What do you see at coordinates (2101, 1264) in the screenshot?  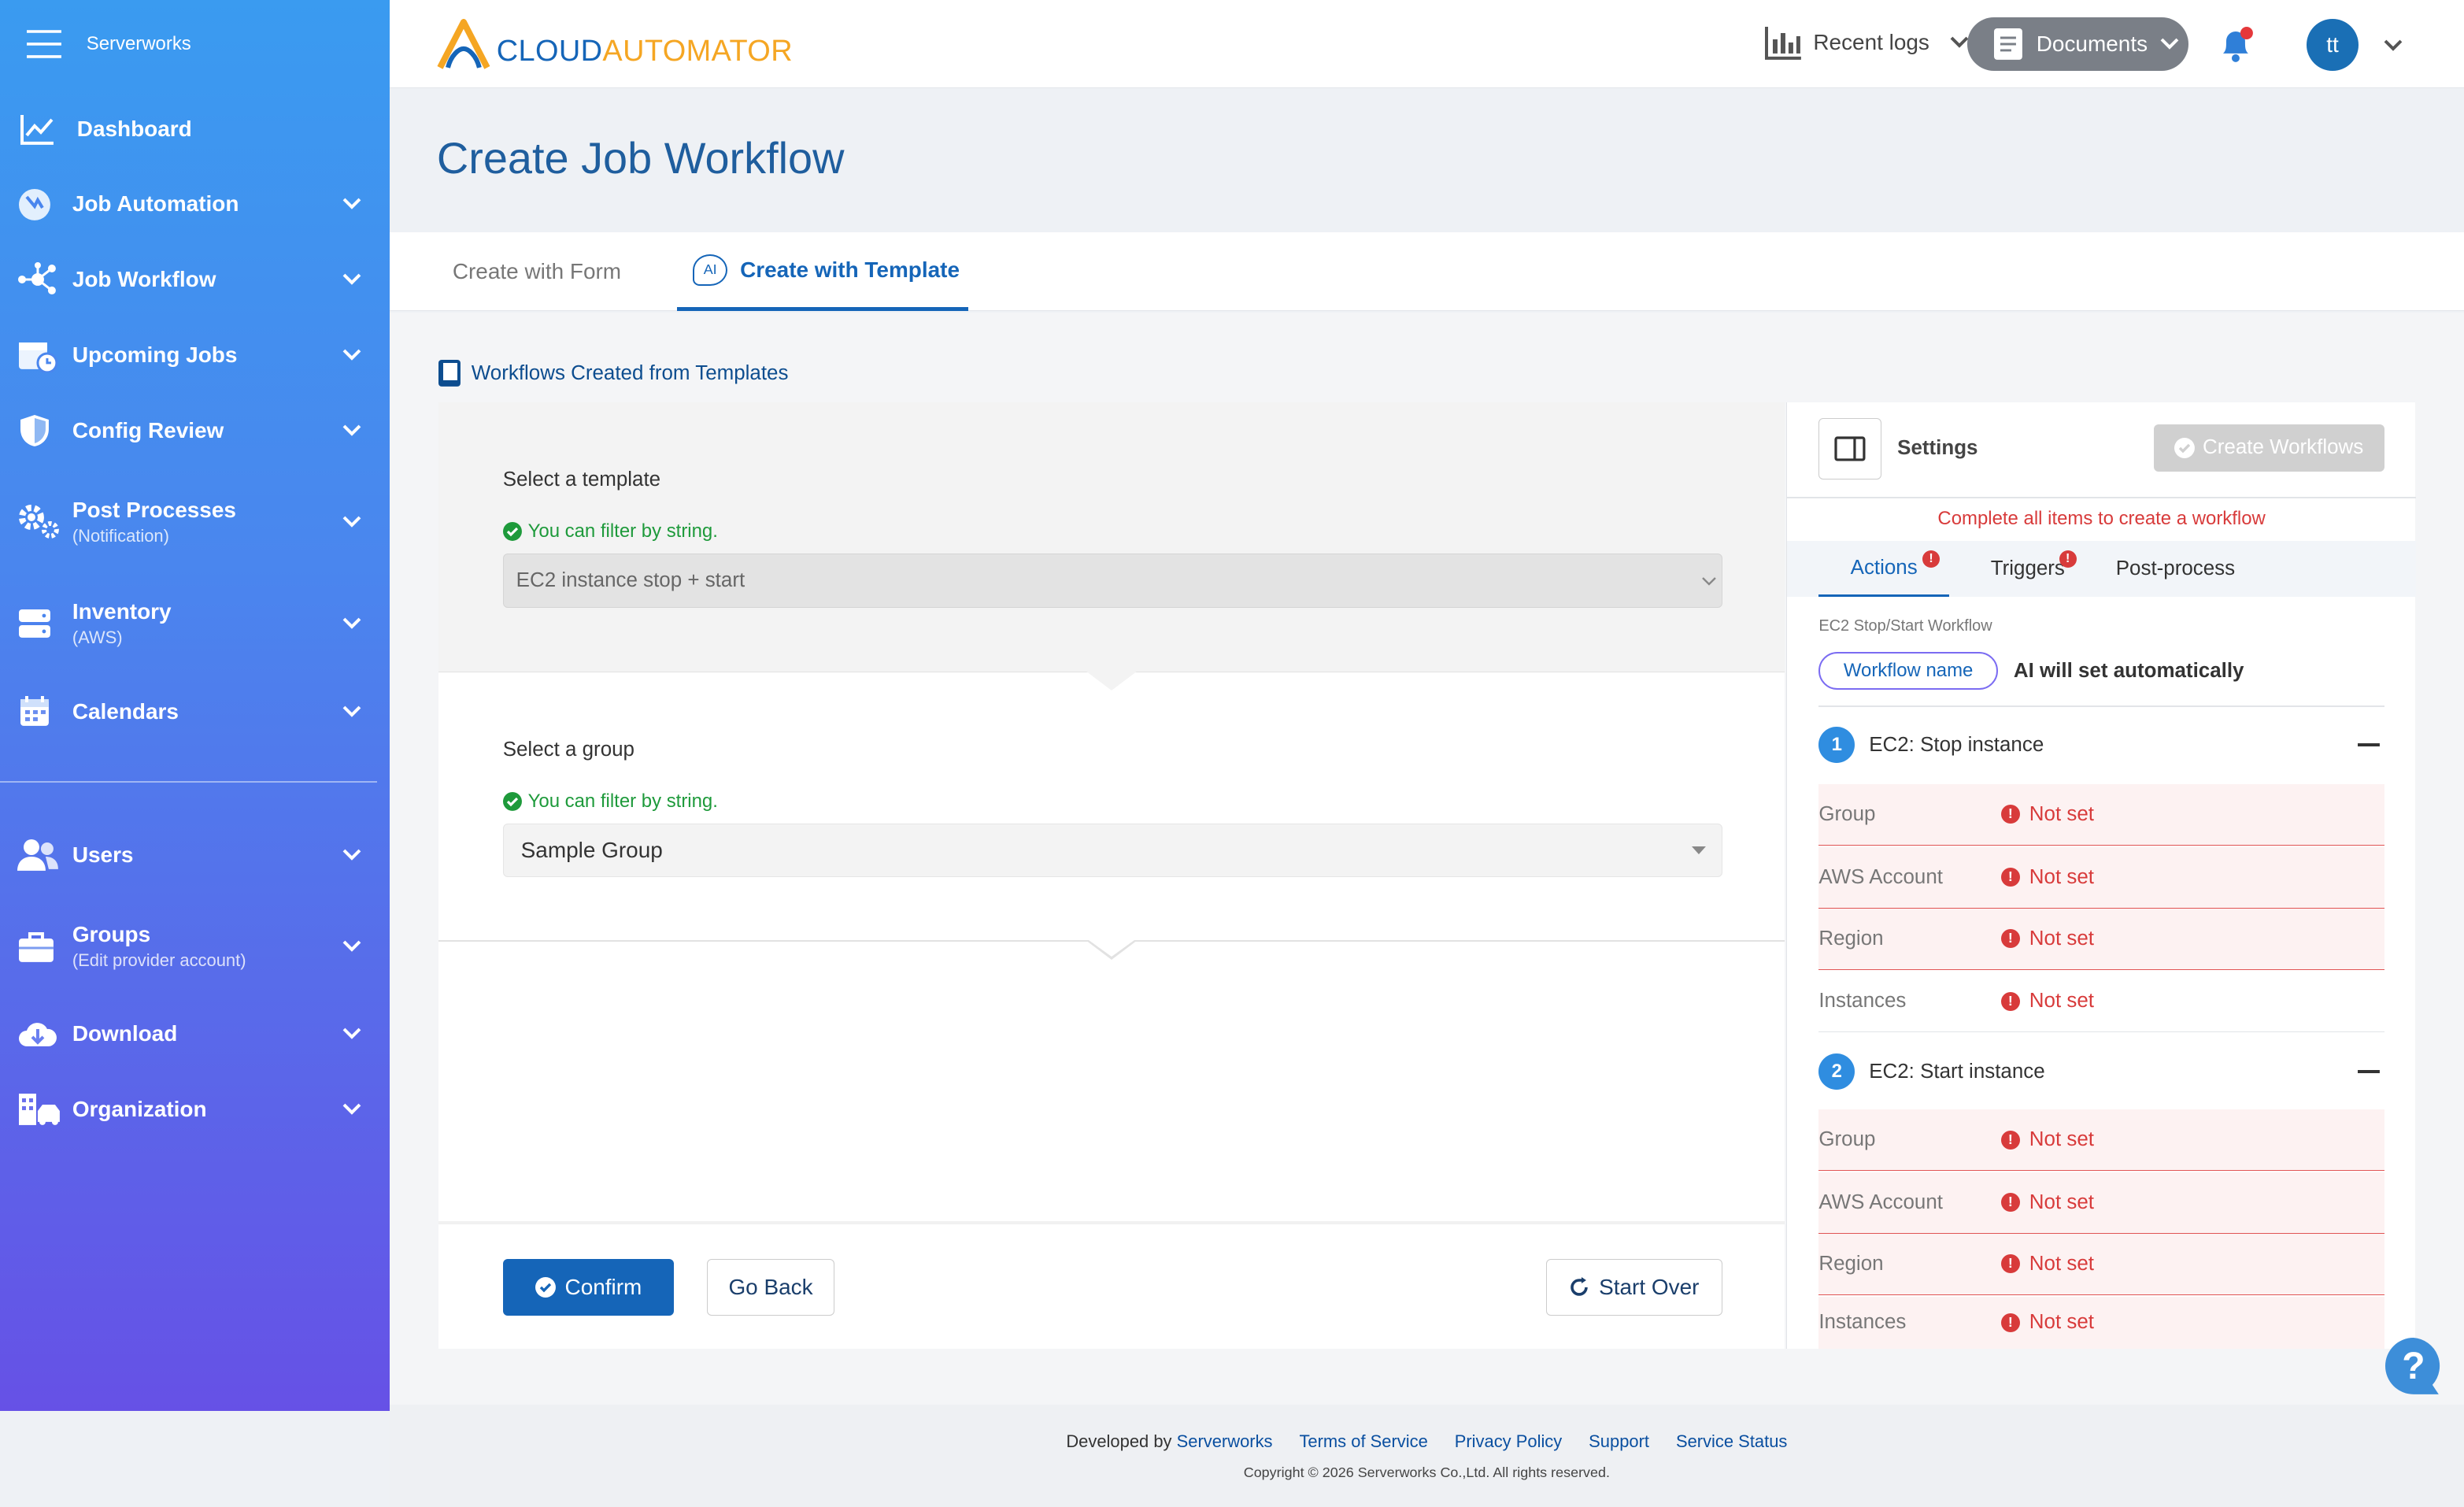 I see `field-row: Region! Not set` at bounding box center [2101, 1264].